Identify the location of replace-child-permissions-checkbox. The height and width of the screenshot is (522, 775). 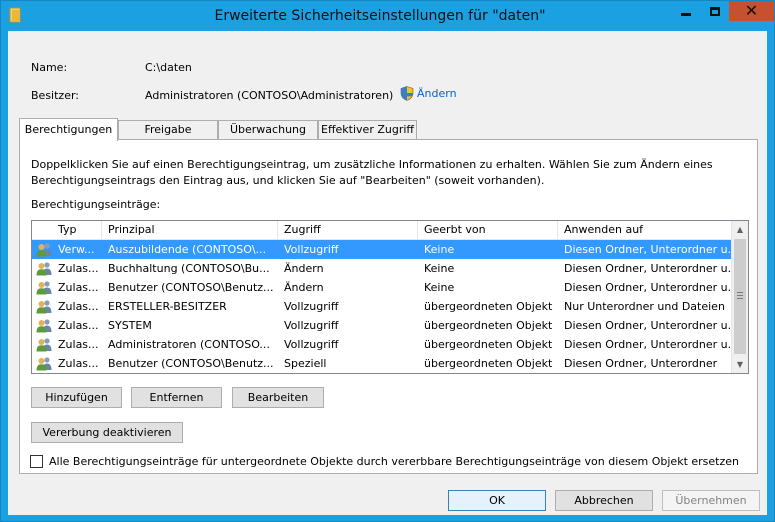
(36, 461).